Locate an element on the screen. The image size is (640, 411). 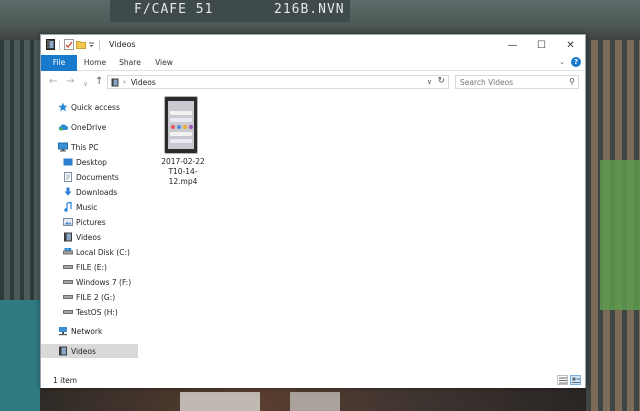
title-bar: Videos — ☐ ✕ is located at coordinates (313, 45).